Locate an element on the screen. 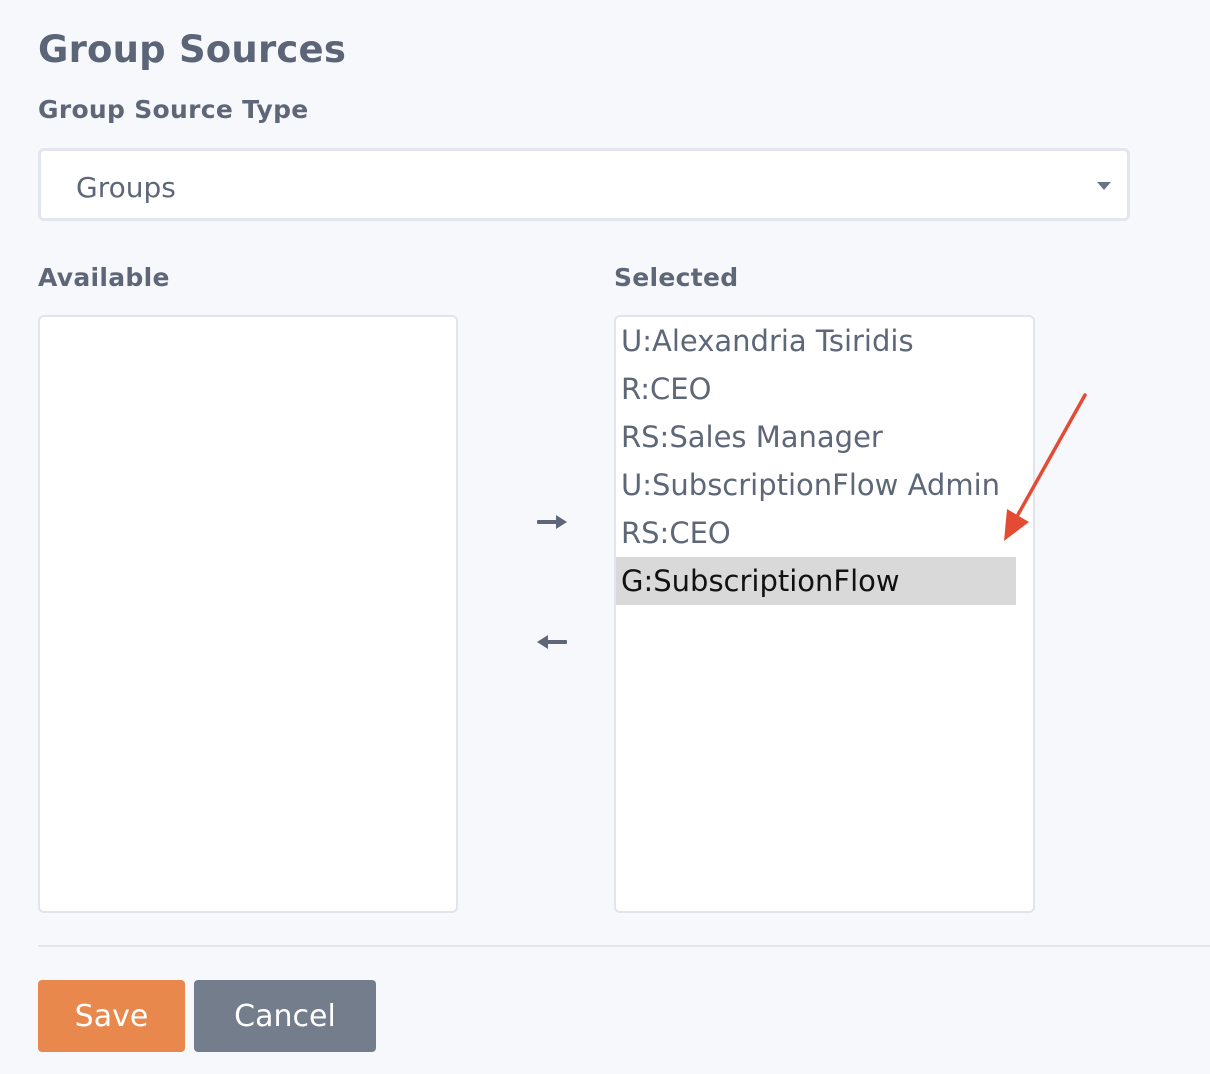 The image size is (1210, 1074). footer-divider is located at coordinates (624, 946).